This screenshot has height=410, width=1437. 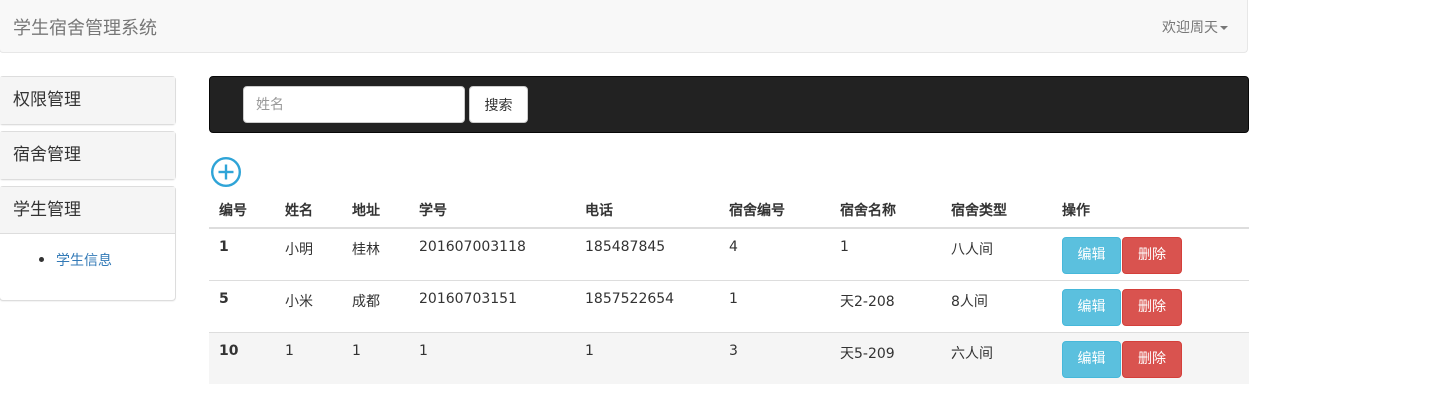 I want to click on plus-circle-icon, so click(x=226, y=172).